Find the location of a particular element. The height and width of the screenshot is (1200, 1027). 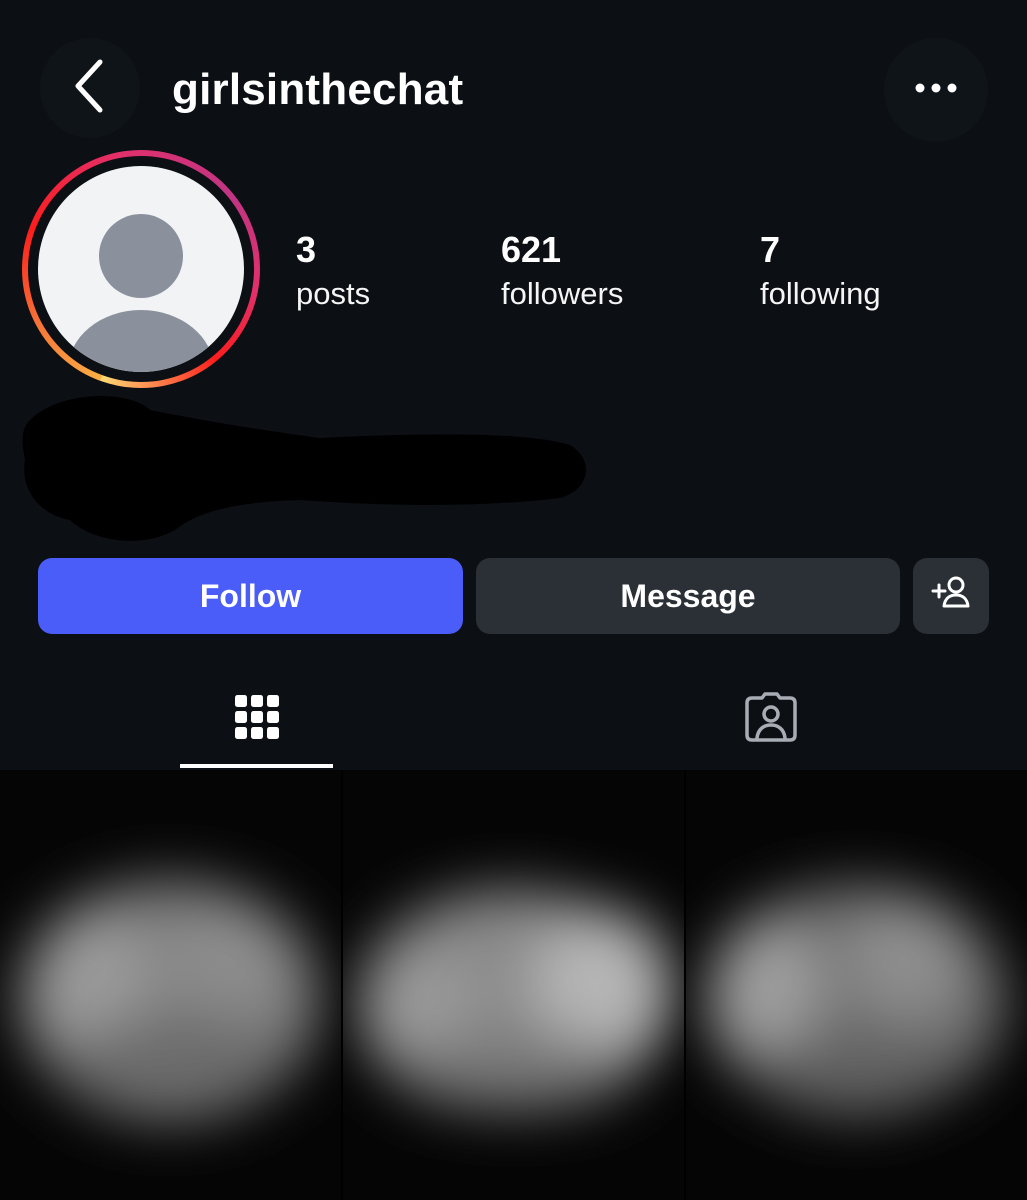

message-button: Message is located at coordinates (688, 596).